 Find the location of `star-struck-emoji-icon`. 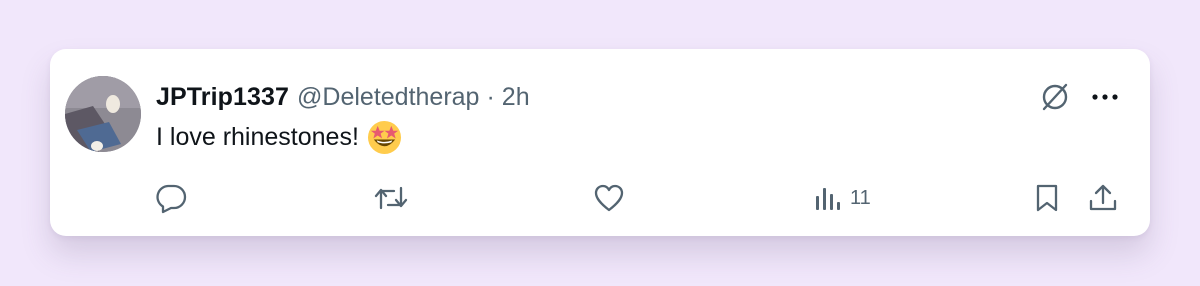

star-struck-emoji-icon is located at coordinates (384, 137).